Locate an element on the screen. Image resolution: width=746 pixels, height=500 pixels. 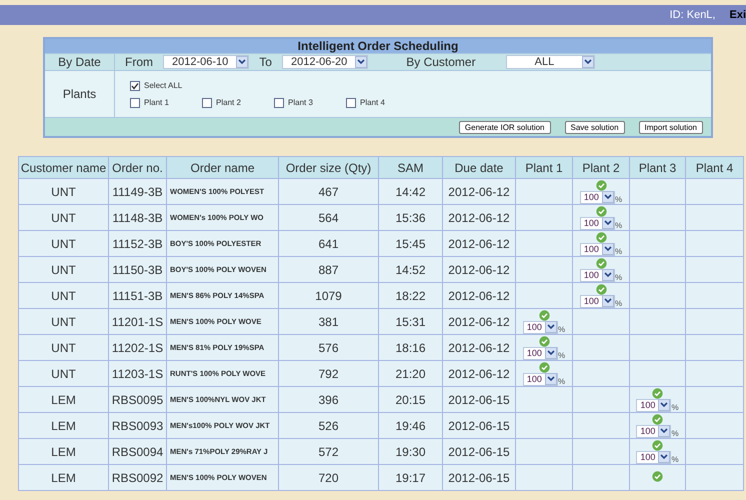
table-cell: RBS0095 is located at coordinates (137, 399).